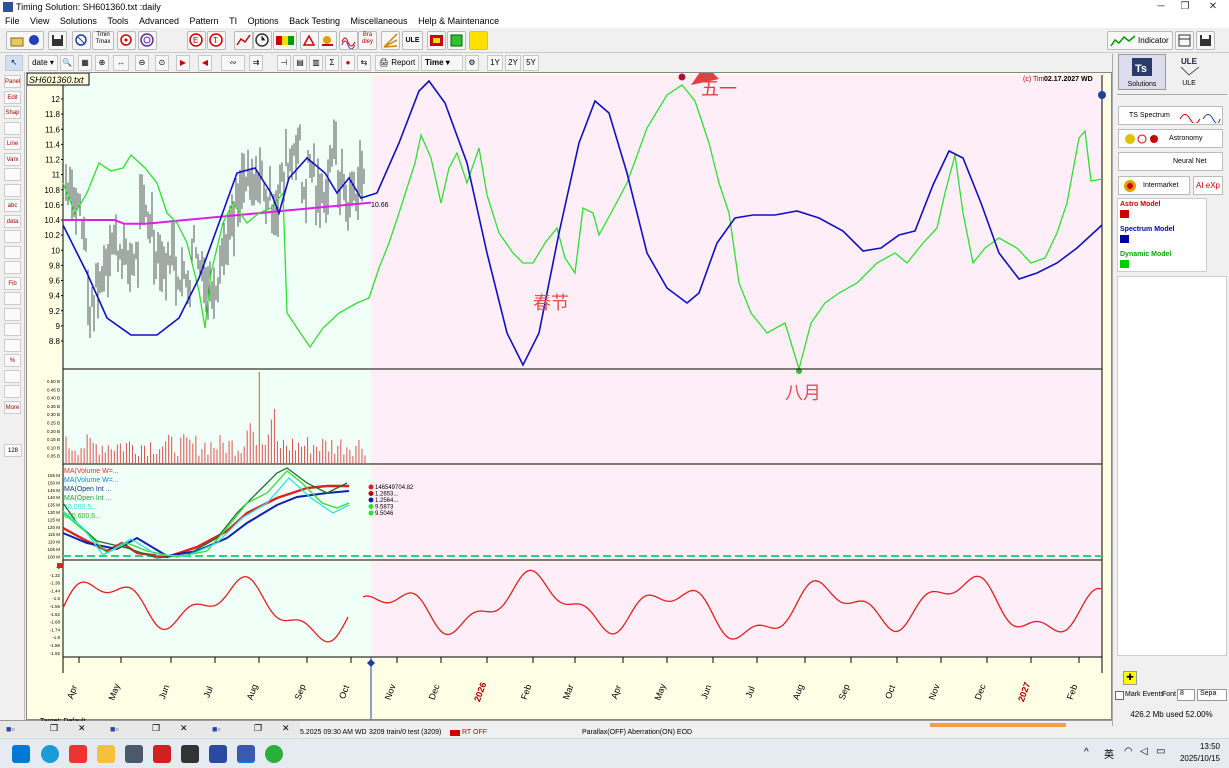  I want to click on edge-icon, so click(50, 754).